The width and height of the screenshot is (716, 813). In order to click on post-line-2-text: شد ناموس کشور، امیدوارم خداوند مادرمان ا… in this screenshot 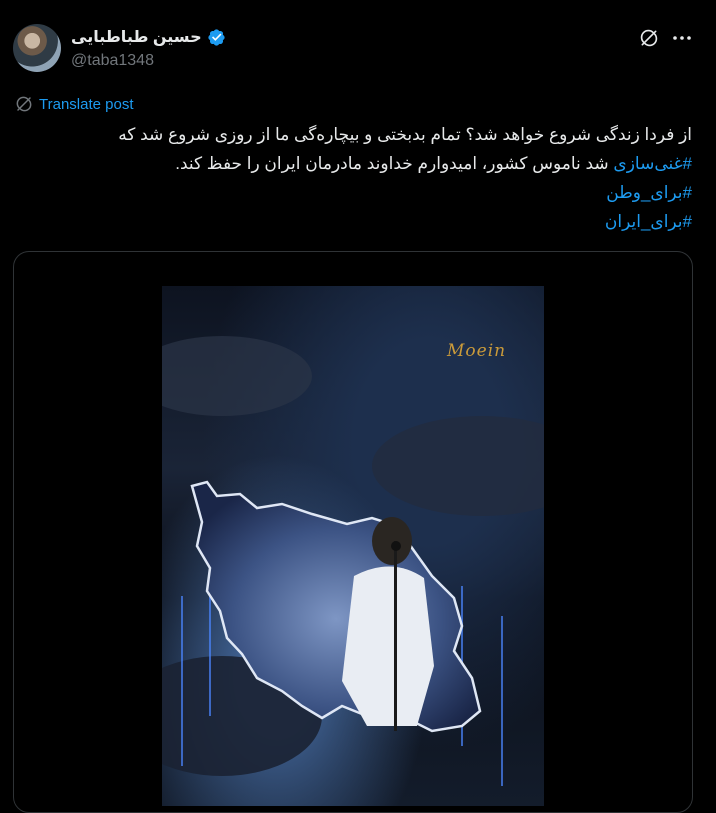, I will do `click(394, 163)`.